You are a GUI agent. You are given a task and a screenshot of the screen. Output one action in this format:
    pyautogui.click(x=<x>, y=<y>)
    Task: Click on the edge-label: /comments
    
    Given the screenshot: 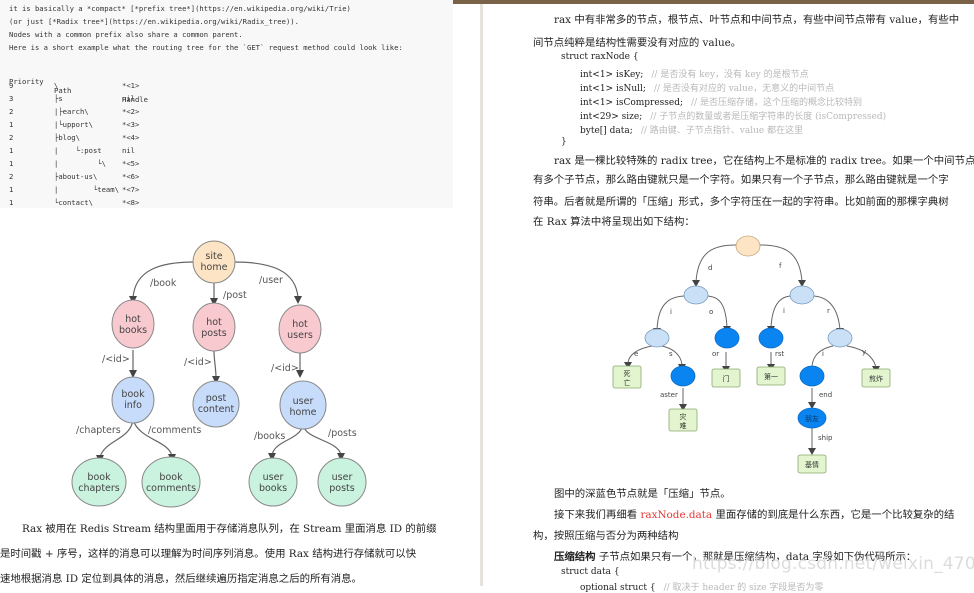 What is the action you would take?
    pyautogui.click(x=174, y=430)
    